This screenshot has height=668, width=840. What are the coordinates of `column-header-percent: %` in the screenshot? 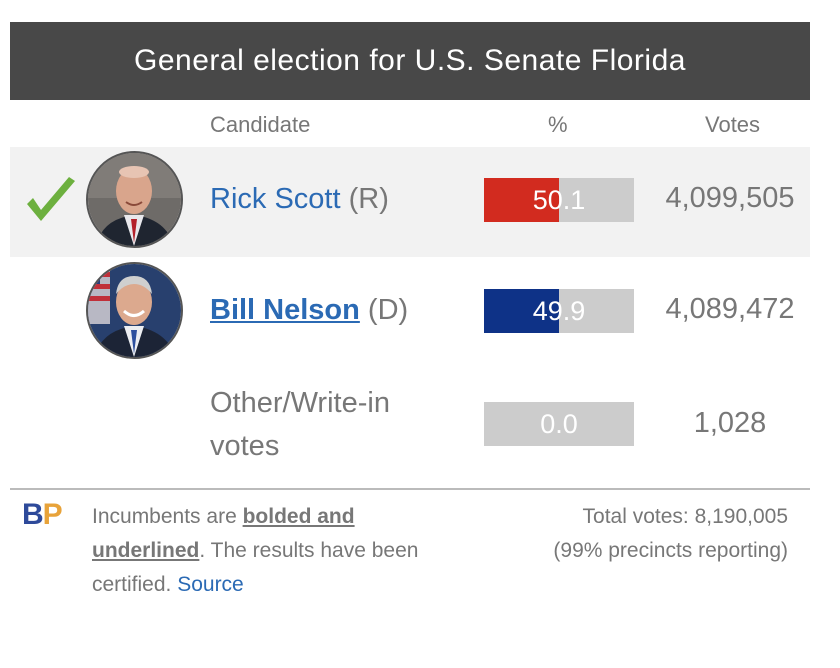 It's located at (558, 124).